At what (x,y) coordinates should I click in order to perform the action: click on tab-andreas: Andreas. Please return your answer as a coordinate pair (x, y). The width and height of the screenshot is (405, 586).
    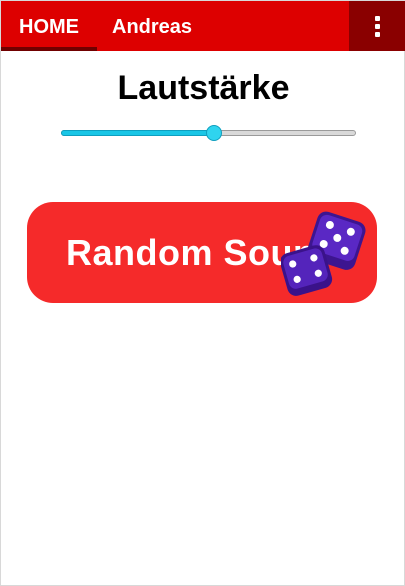
    Looking at the image, I should click on (152, 26).